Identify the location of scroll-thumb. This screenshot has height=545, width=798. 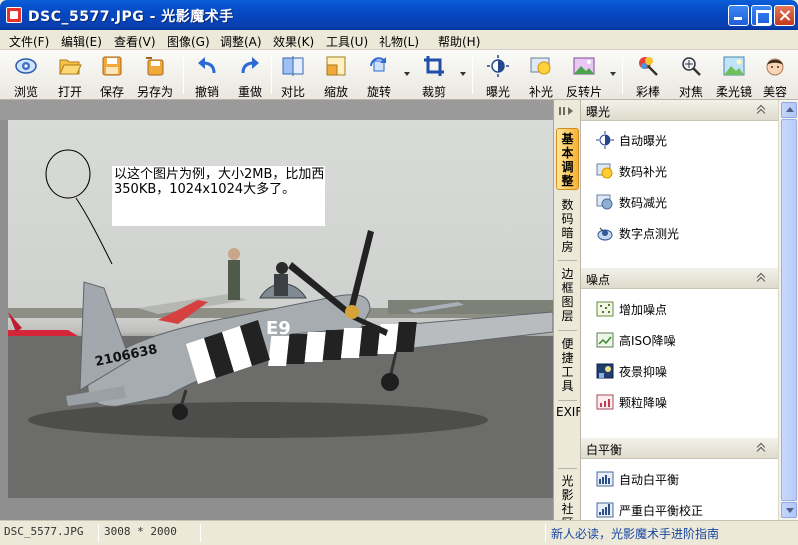
(789, 310).